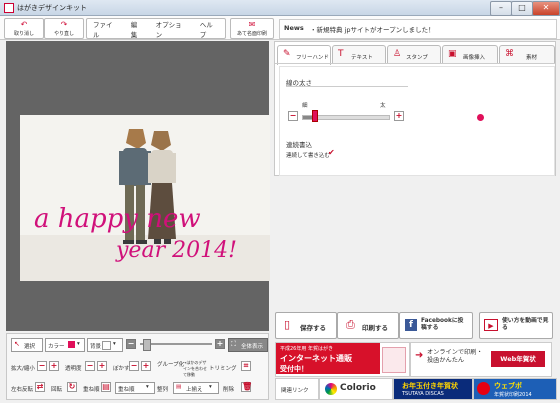  I want to click on menu-options: オプション, so click(172, 29).